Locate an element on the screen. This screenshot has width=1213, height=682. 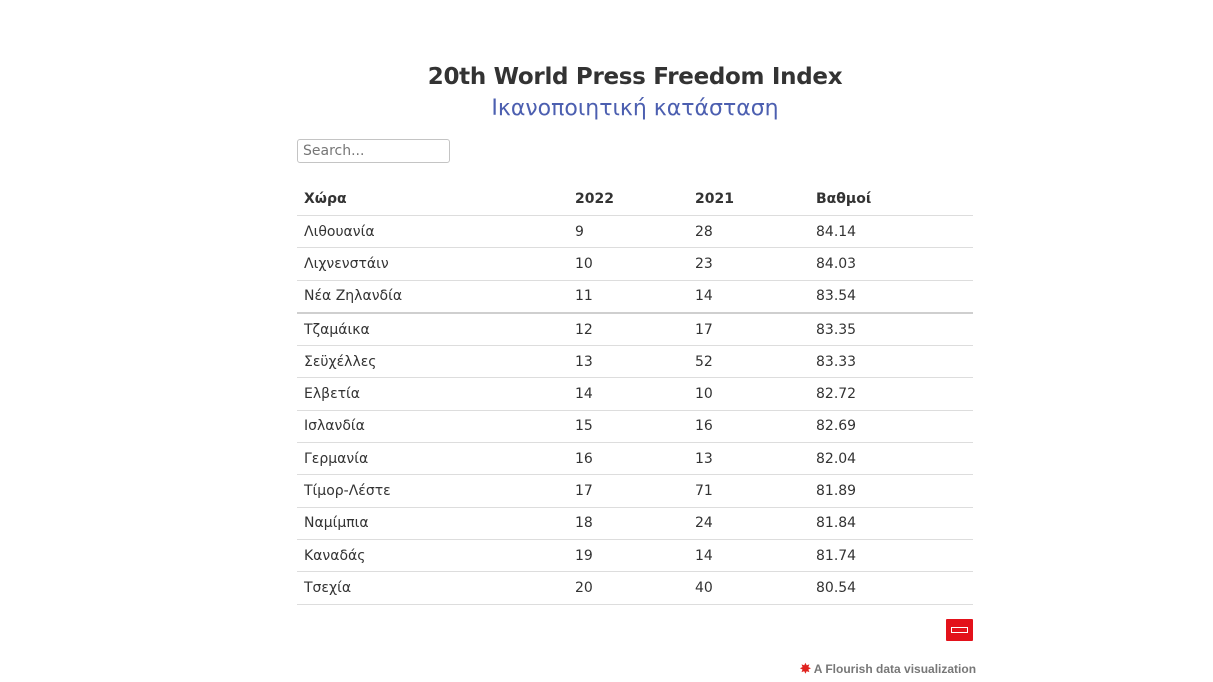
cell-rank-2022: 12 is located at coordinates (628, 329).